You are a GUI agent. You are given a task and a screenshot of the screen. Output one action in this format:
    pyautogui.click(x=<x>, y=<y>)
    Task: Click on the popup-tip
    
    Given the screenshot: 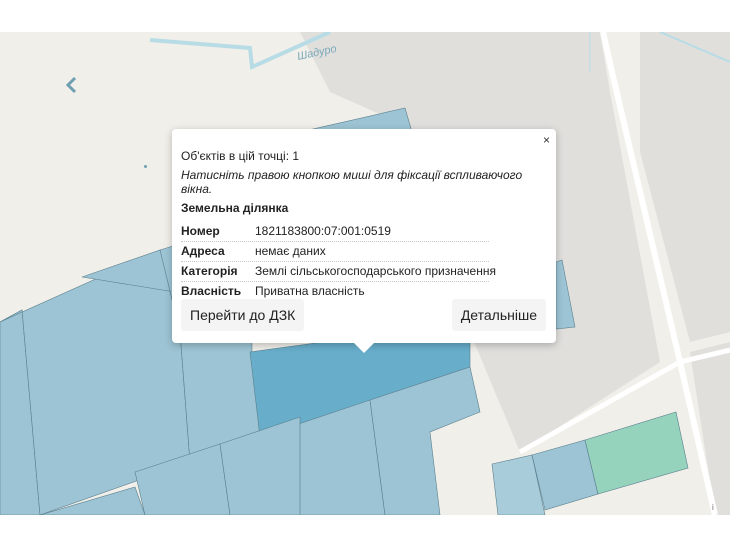 What is the action you would take?
    pyautogui.click(x=364, y=348)
    